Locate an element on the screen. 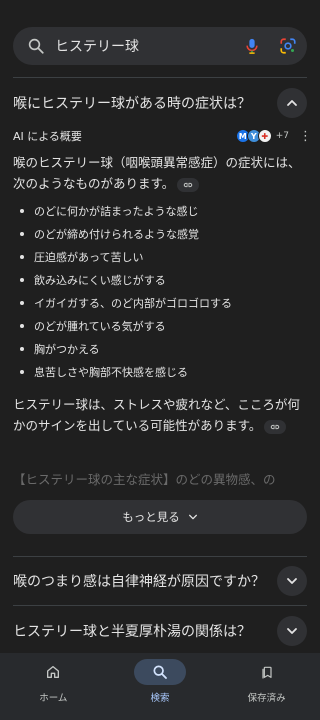  symptom-text: のどが腫れている気がする is located at coordinates (100, 326).